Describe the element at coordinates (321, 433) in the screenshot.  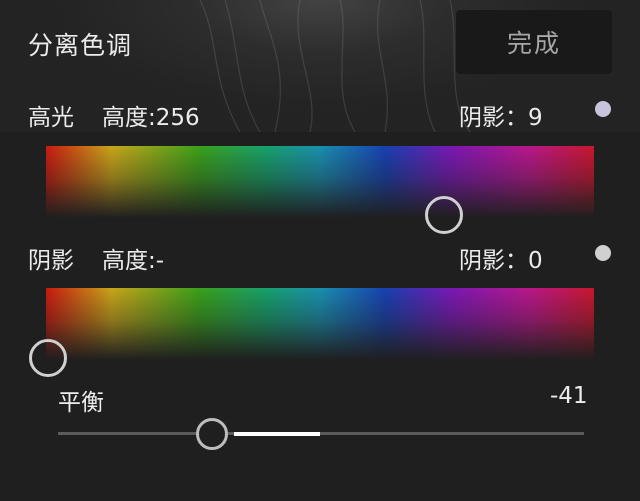
I see `balance-slider-track` at that location.